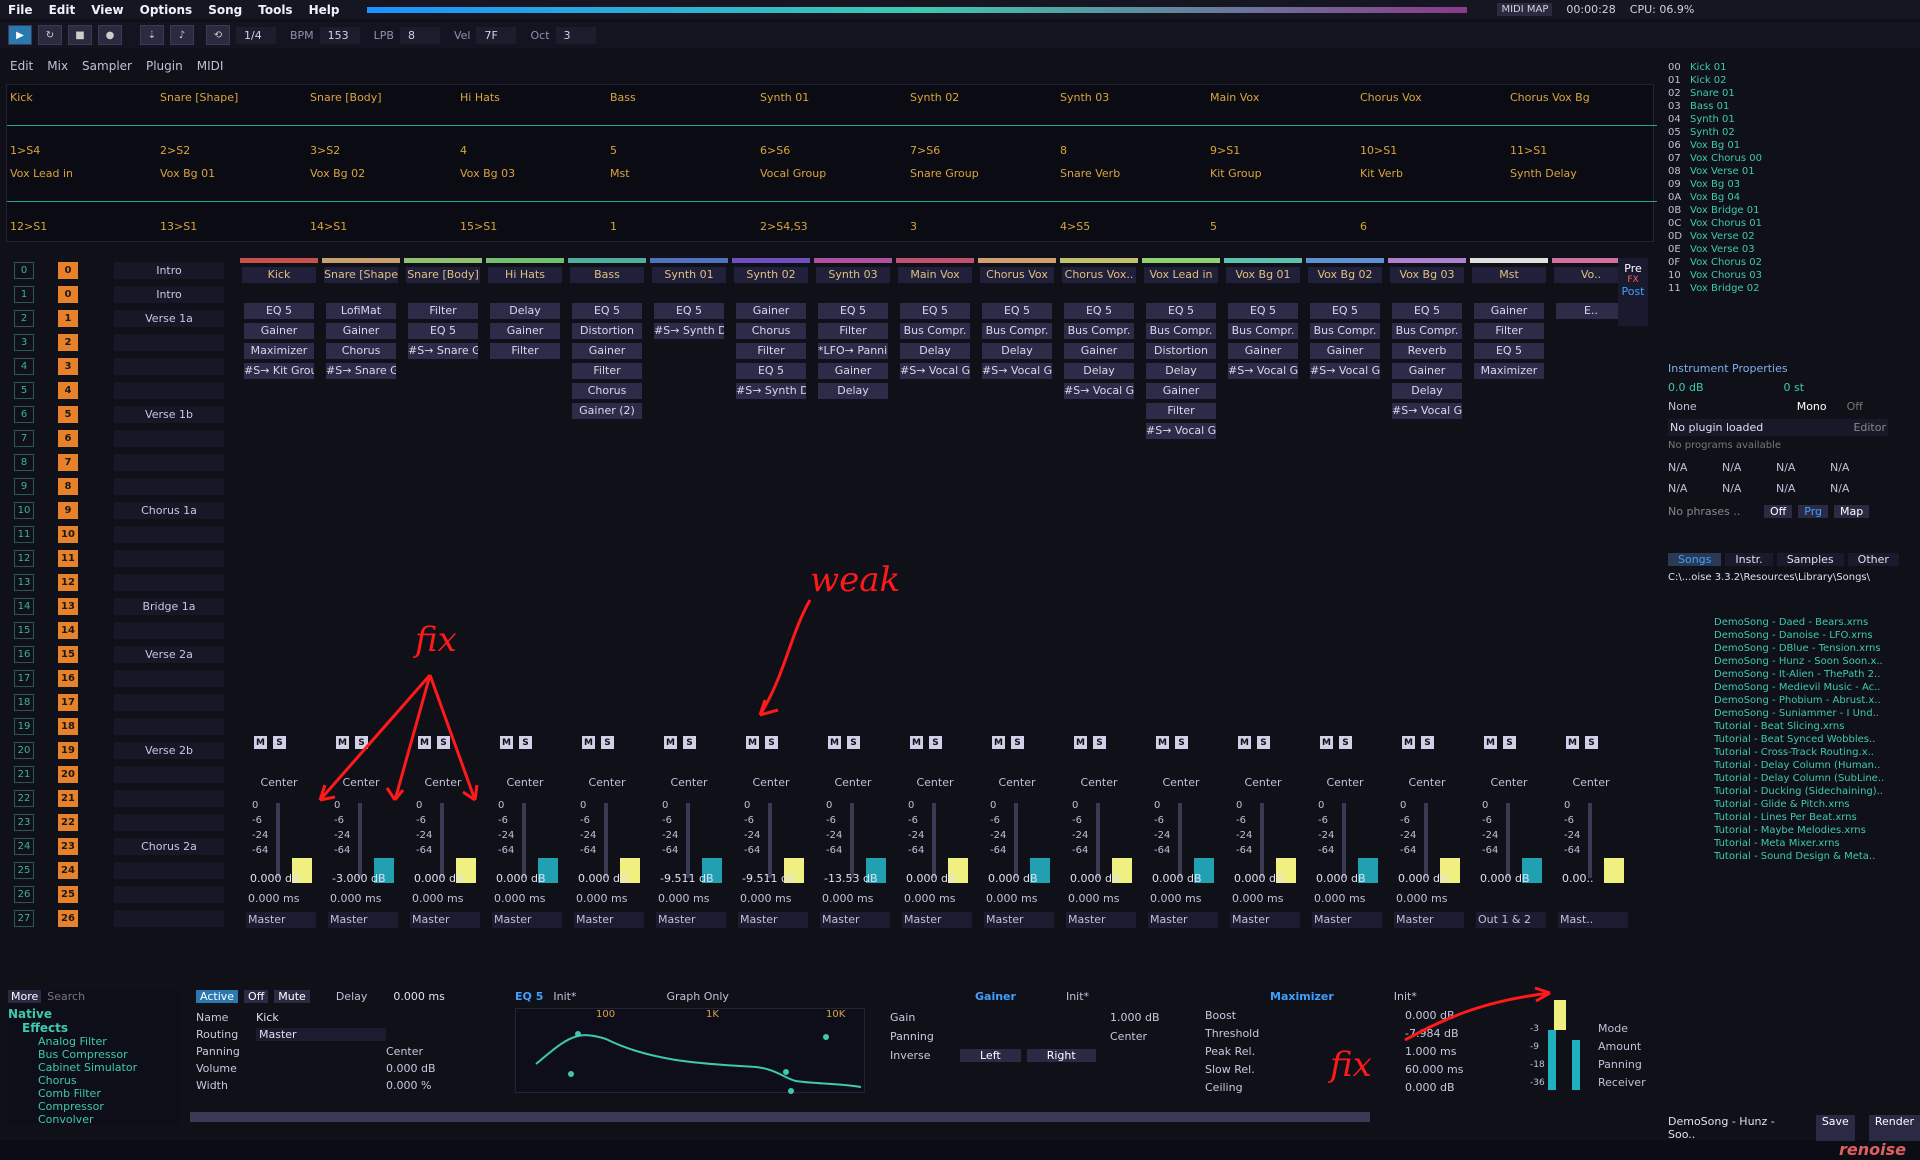  I want to click on track-scope: Bass 5, so click(682, 123).